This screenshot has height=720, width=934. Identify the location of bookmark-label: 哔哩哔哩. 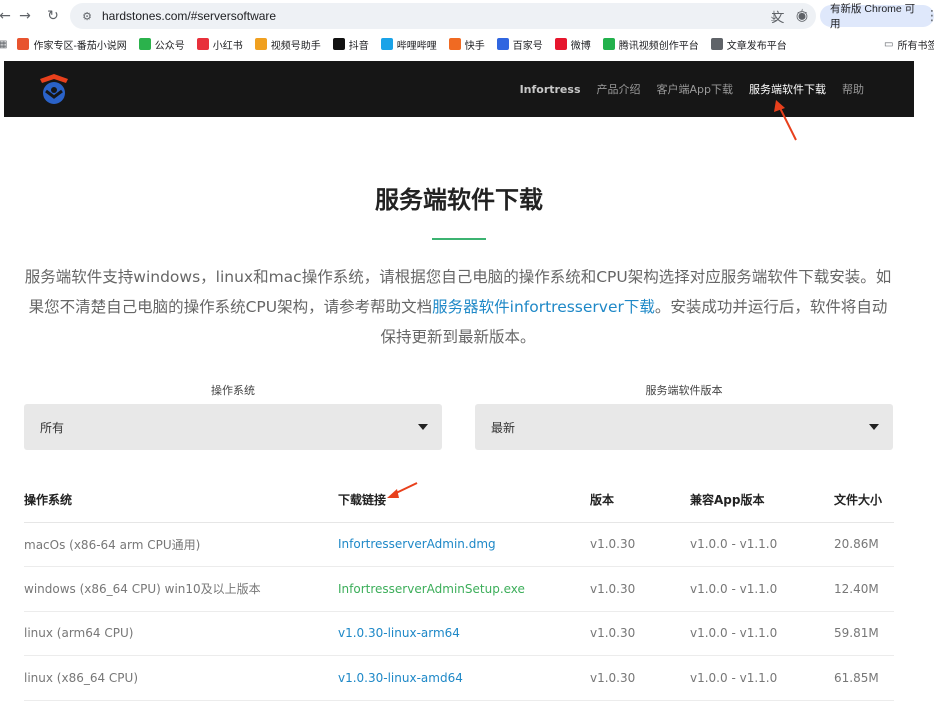
(416, 46).